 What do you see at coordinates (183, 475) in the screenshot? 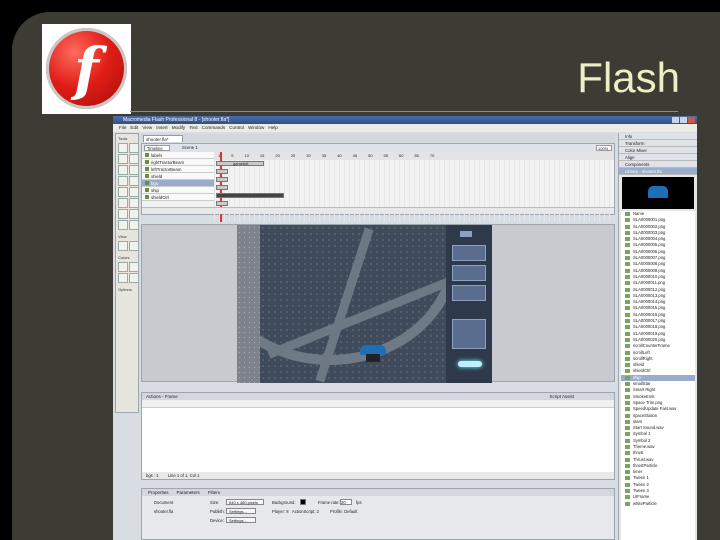
I see `actions-status: Line 1 of 1, Col 1` at bounding box center [183, 475].